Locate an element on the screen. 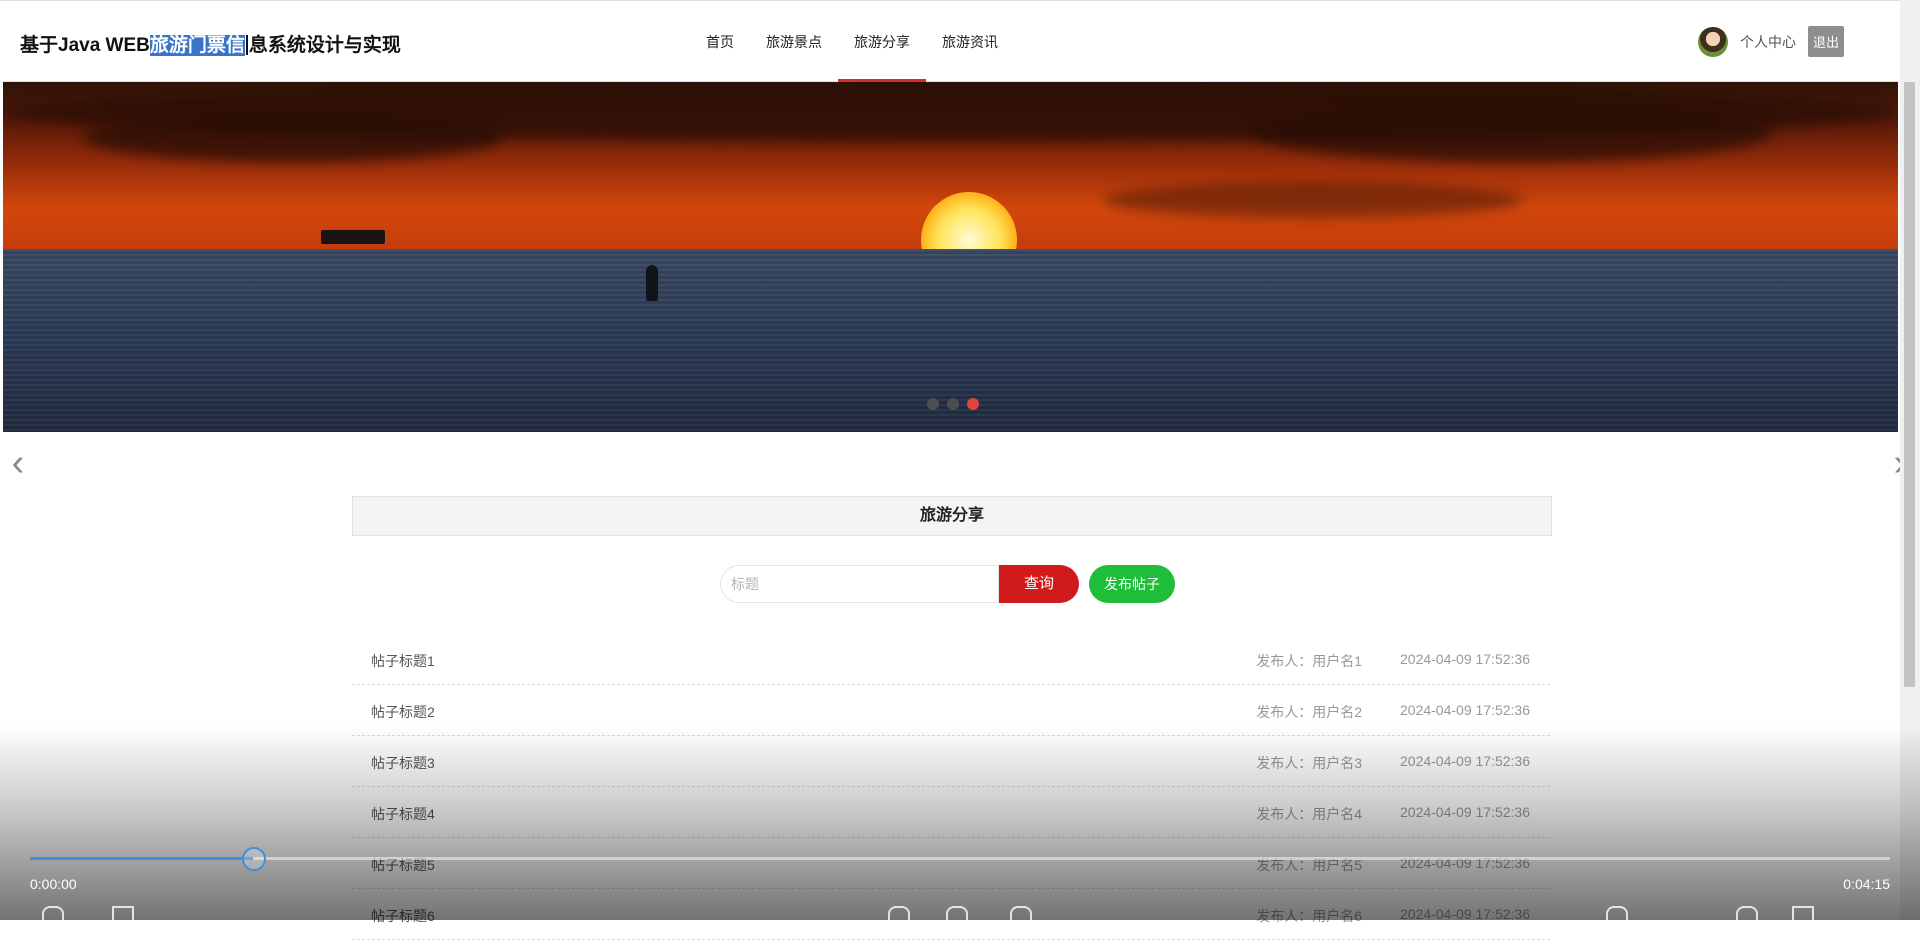 This screenshot has width=1920, height=940. list-item: 帖子标题1 发布人：用户名1 2024-04-09 17:52:36 is located at coordinates (951, 659).